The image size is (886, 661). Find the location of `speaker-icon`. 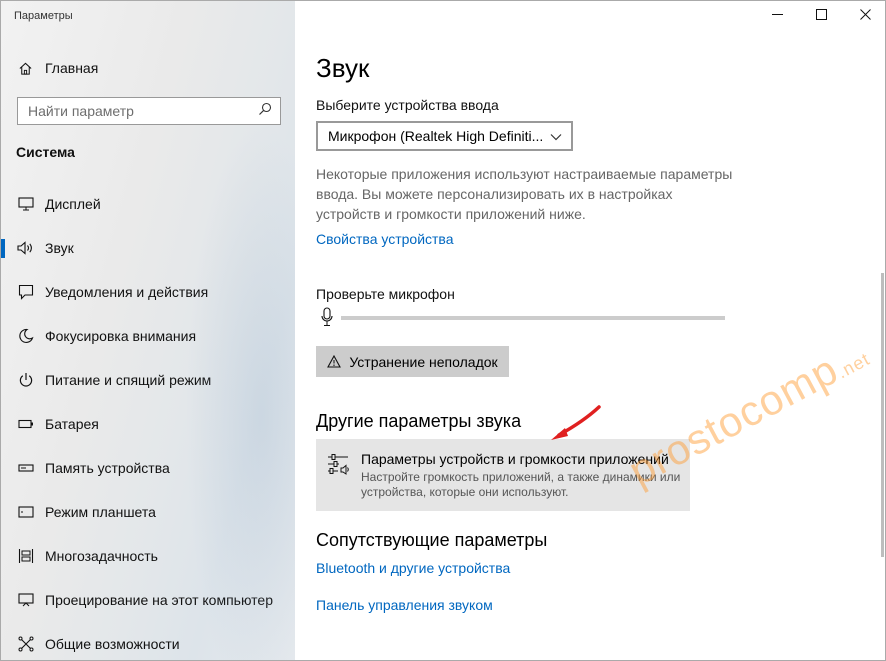

speaker-icon is located at coordinates (26, 248).